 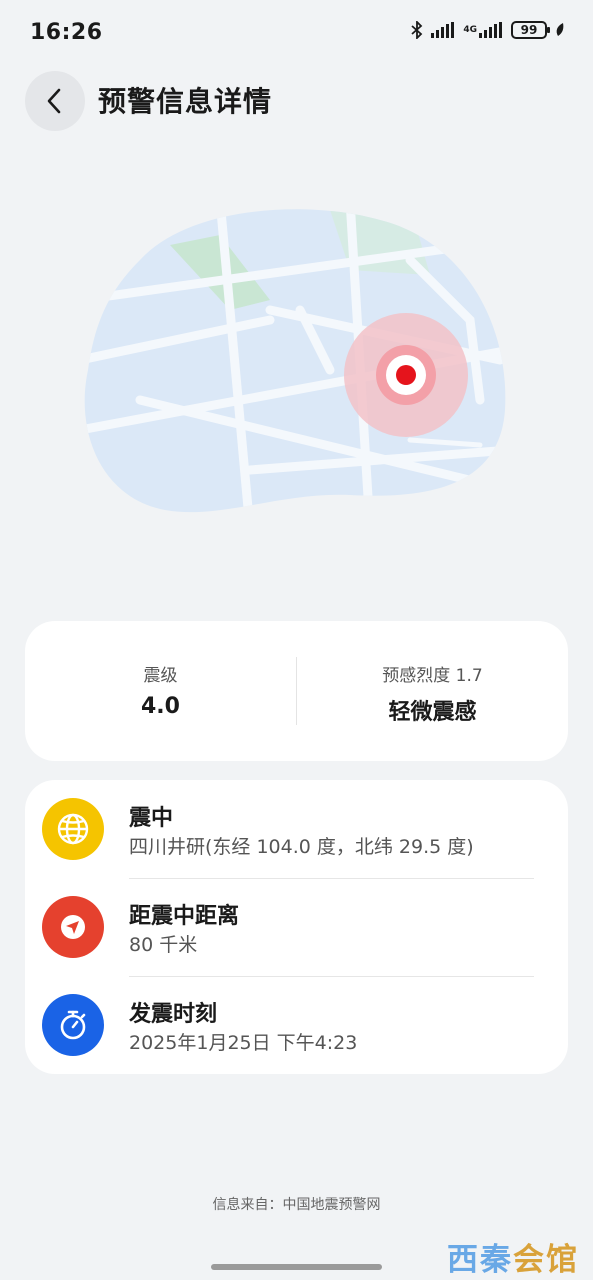 What do you see at coordinates (160, 706) in the screenshot?
I see `magnitude-value: 4.0` at bounding box center [160, 706].